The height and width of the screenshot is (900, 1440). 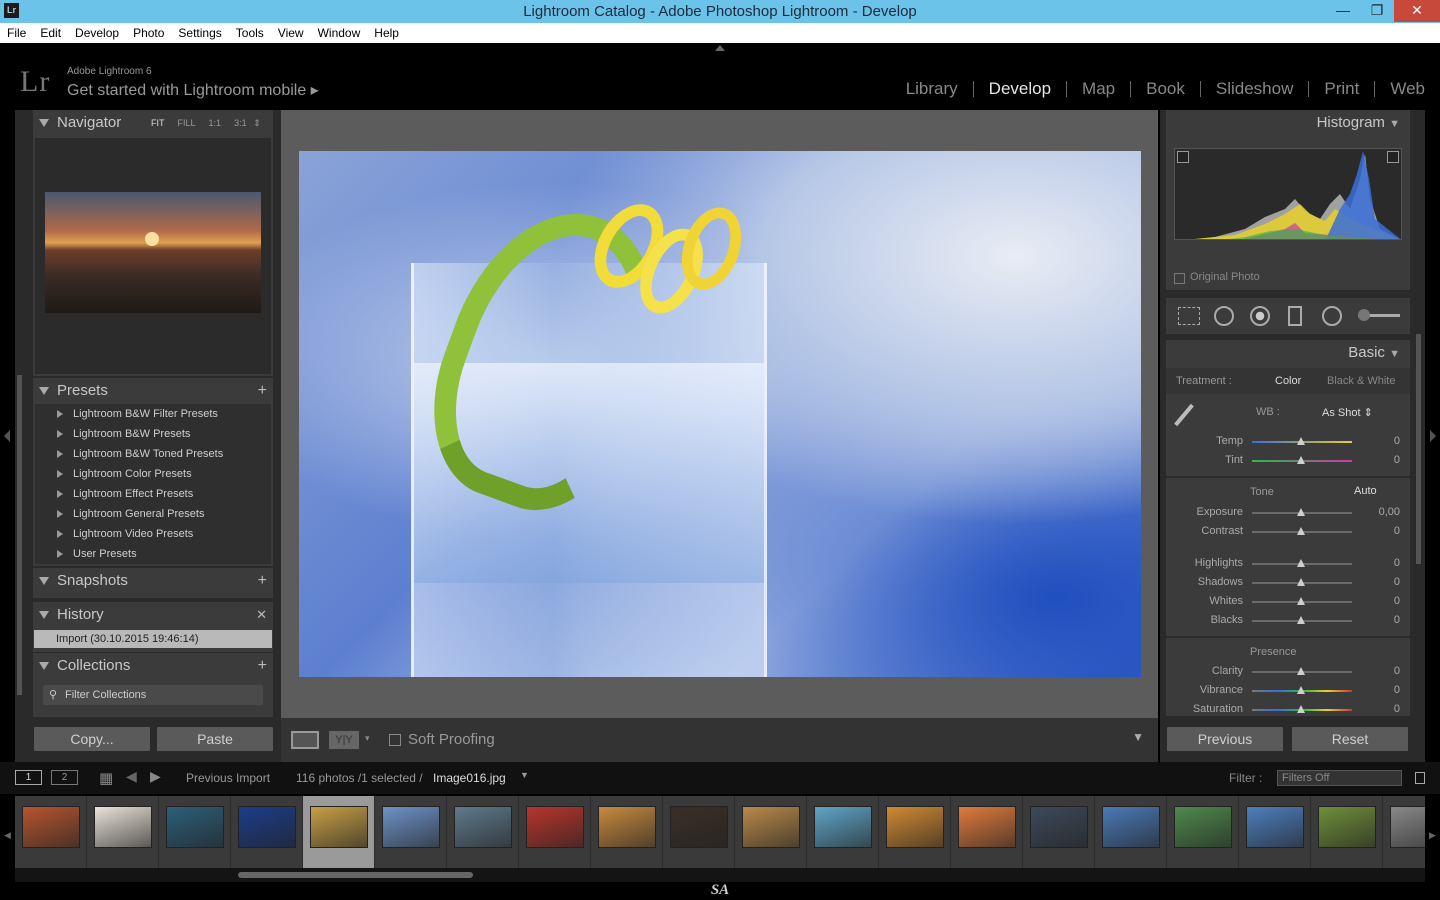 What do you see at coordinates (215, 123) in the screenshot?
I see `zoom-1-1: 1:1` at bounding box center [215, 123].